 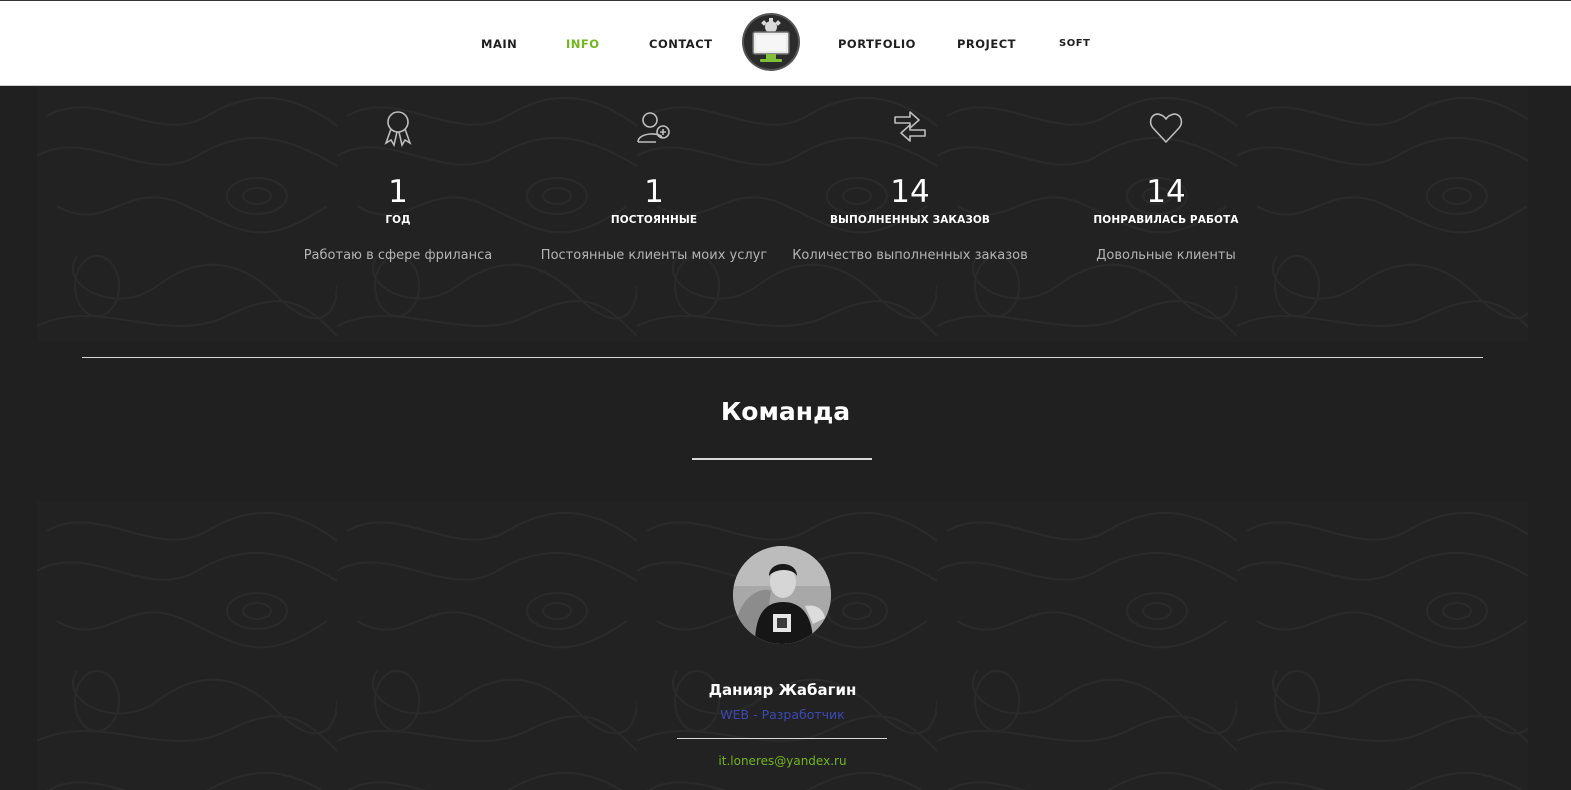 I want to click on exchange-arrows-icon, so click(x=910, y=126).